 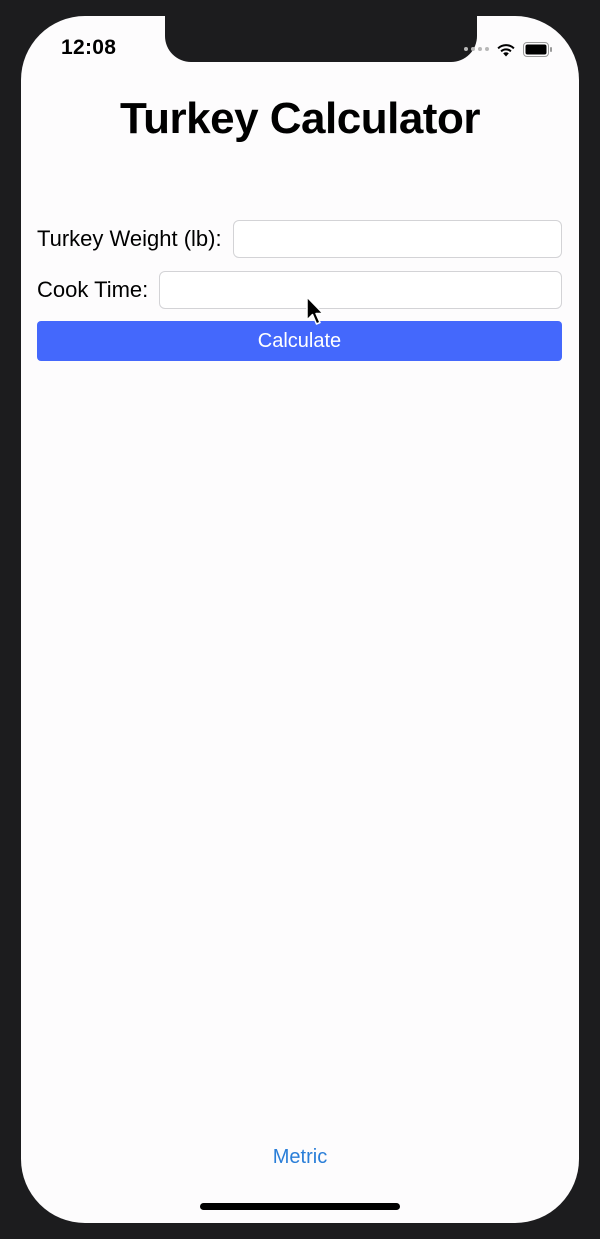 I want to click on cook-time-row: Cook Time:, so click(x=299, y=290).